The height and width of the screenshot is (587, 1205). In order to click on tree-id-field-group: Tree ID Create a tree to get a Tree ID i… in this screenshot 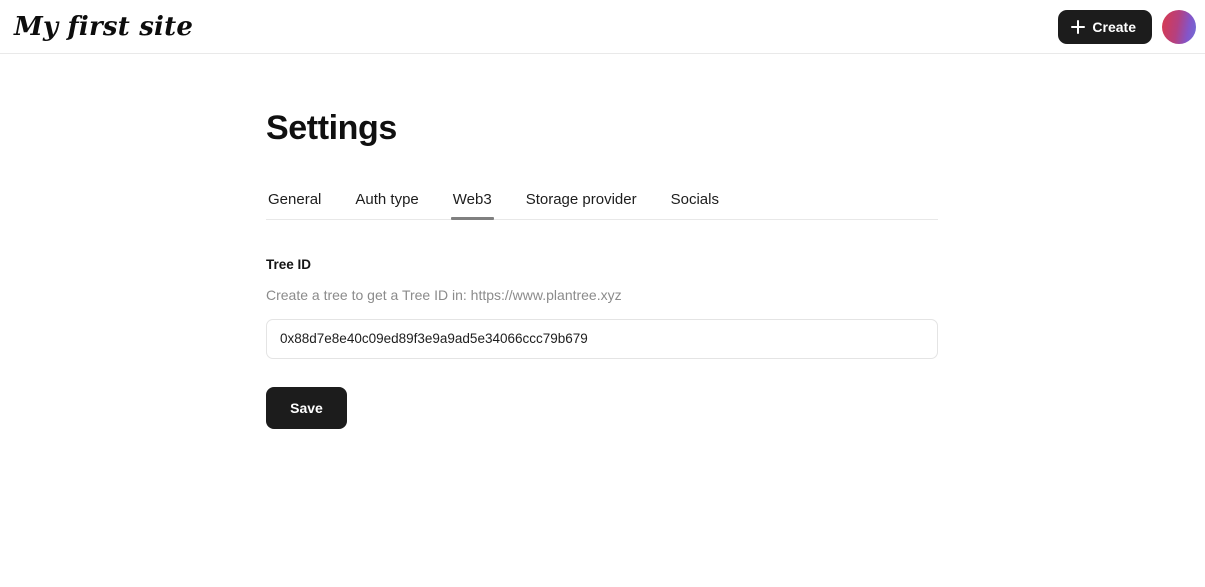, I will do `click(602, 308)`.